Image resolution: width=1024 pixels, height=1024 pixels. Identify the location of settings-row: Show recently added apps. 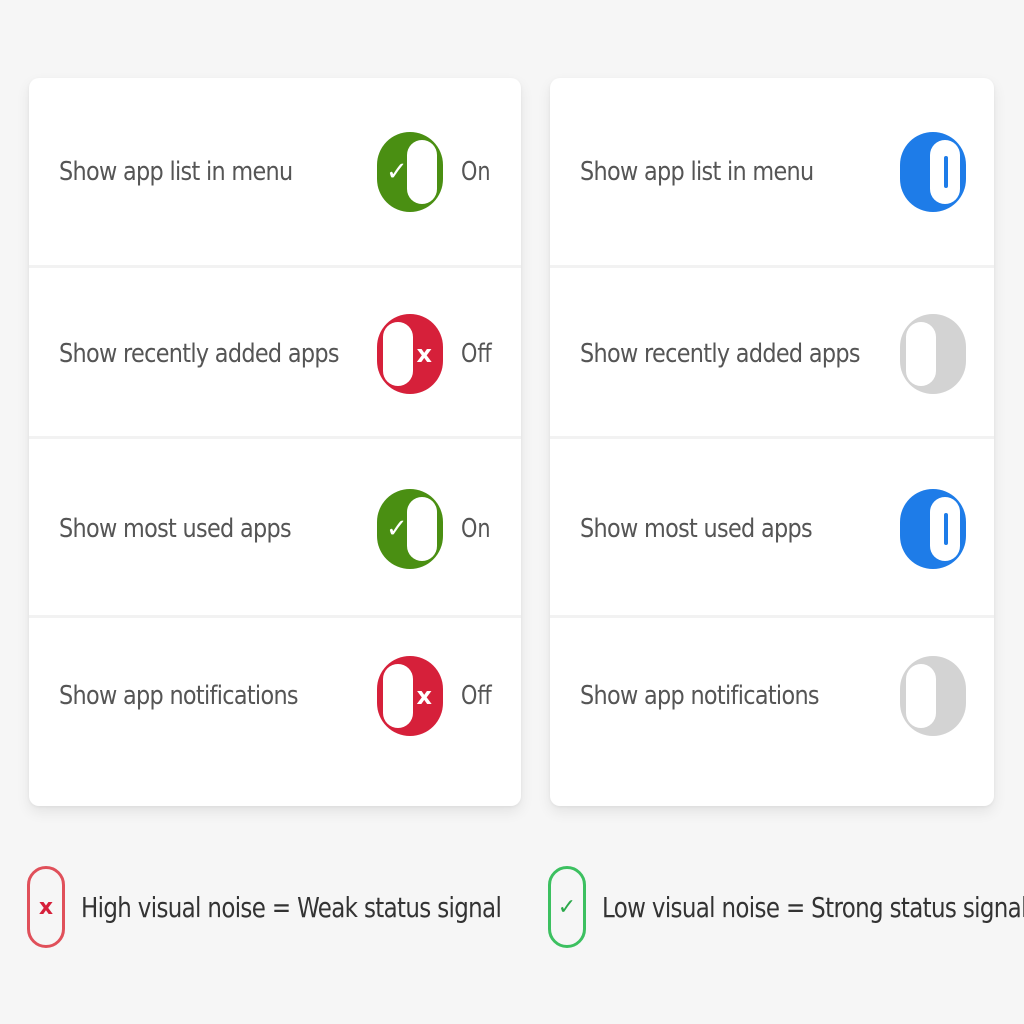
(772, 355).